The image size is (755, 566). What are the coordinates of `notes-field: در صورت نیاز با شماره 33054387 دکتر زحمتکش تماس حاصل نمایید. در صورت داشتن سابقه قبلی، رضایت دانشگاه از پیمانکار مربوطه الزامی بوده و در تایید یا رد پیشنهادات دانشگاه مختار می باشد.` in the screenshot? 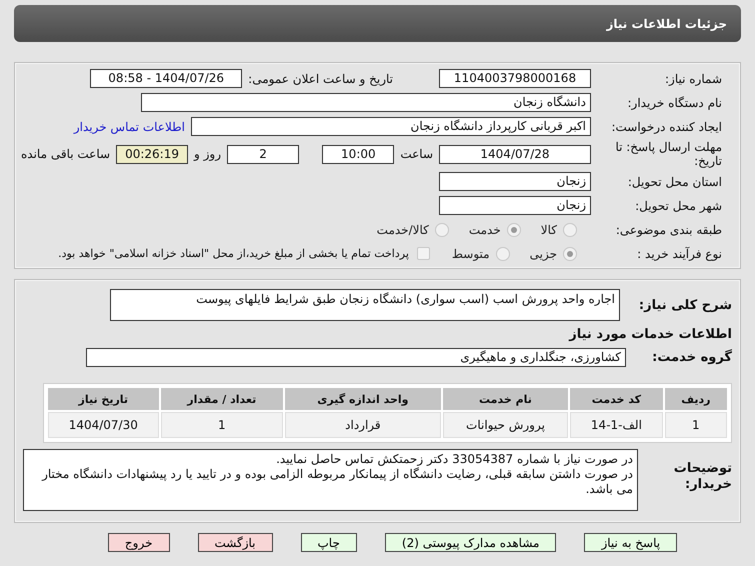 It's located at (330, 480).